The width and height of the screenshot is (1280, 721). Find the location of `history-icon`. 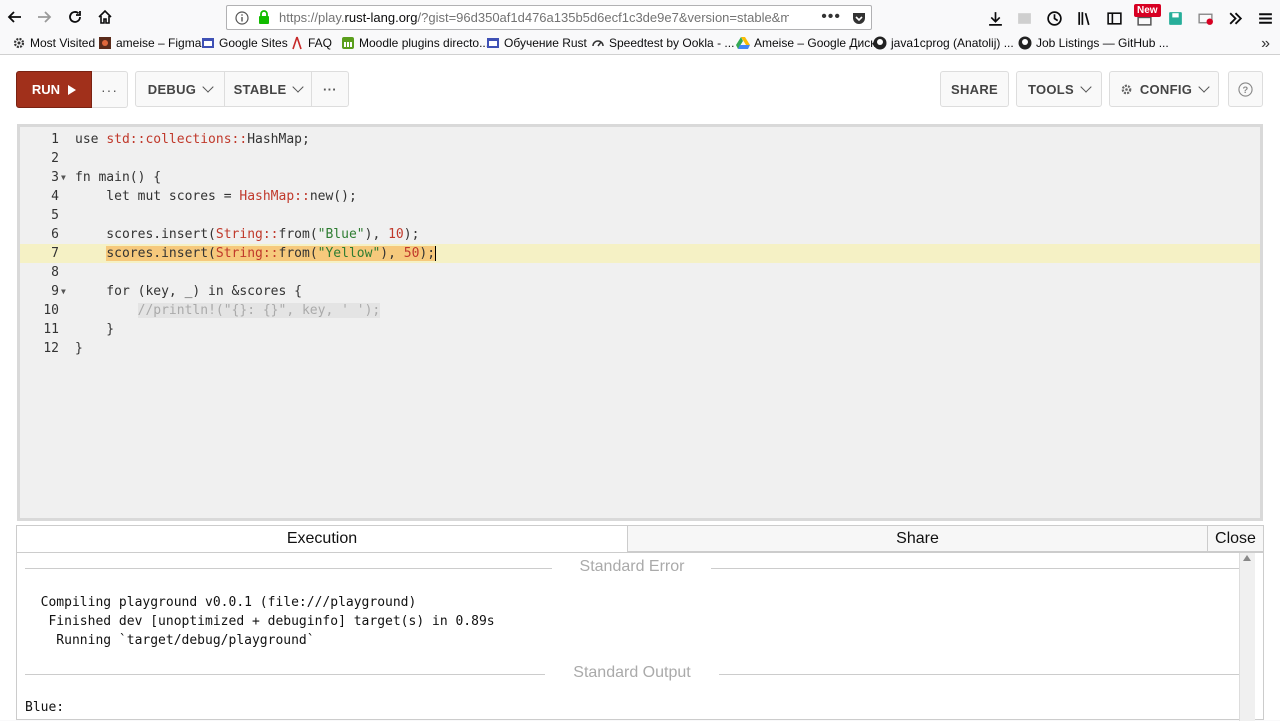

history-icon is located at coordinates (1054, 18).